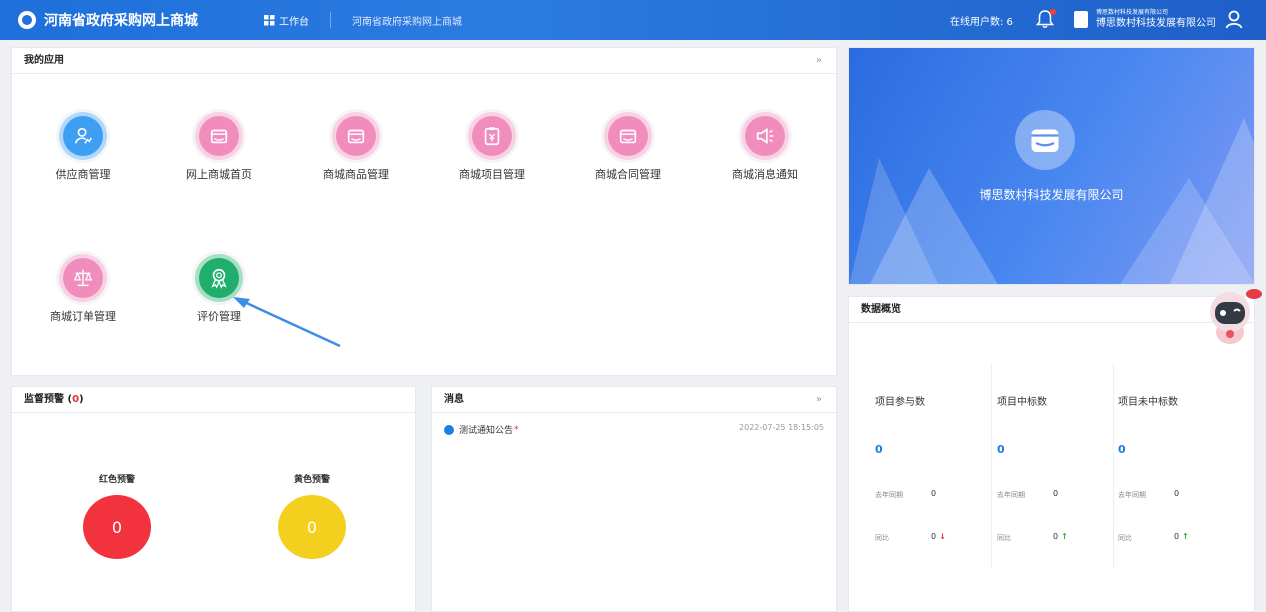 The width and height of the screenshot is (1266, 612). What do you see at coordinates (765, 136) in the screenshot?
I see `megaphone-icon` at bounding box center [765, 136].